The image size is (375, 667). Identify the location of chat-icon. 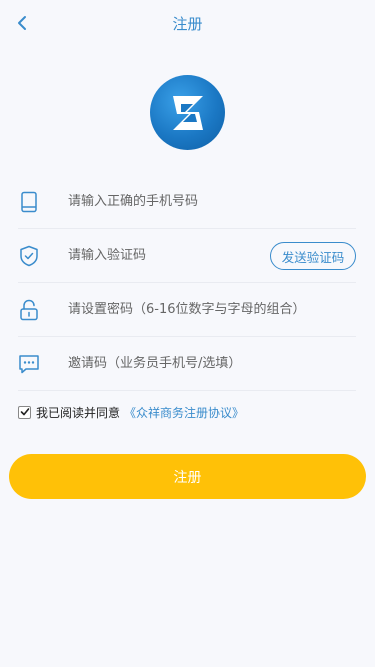
(29, 364).